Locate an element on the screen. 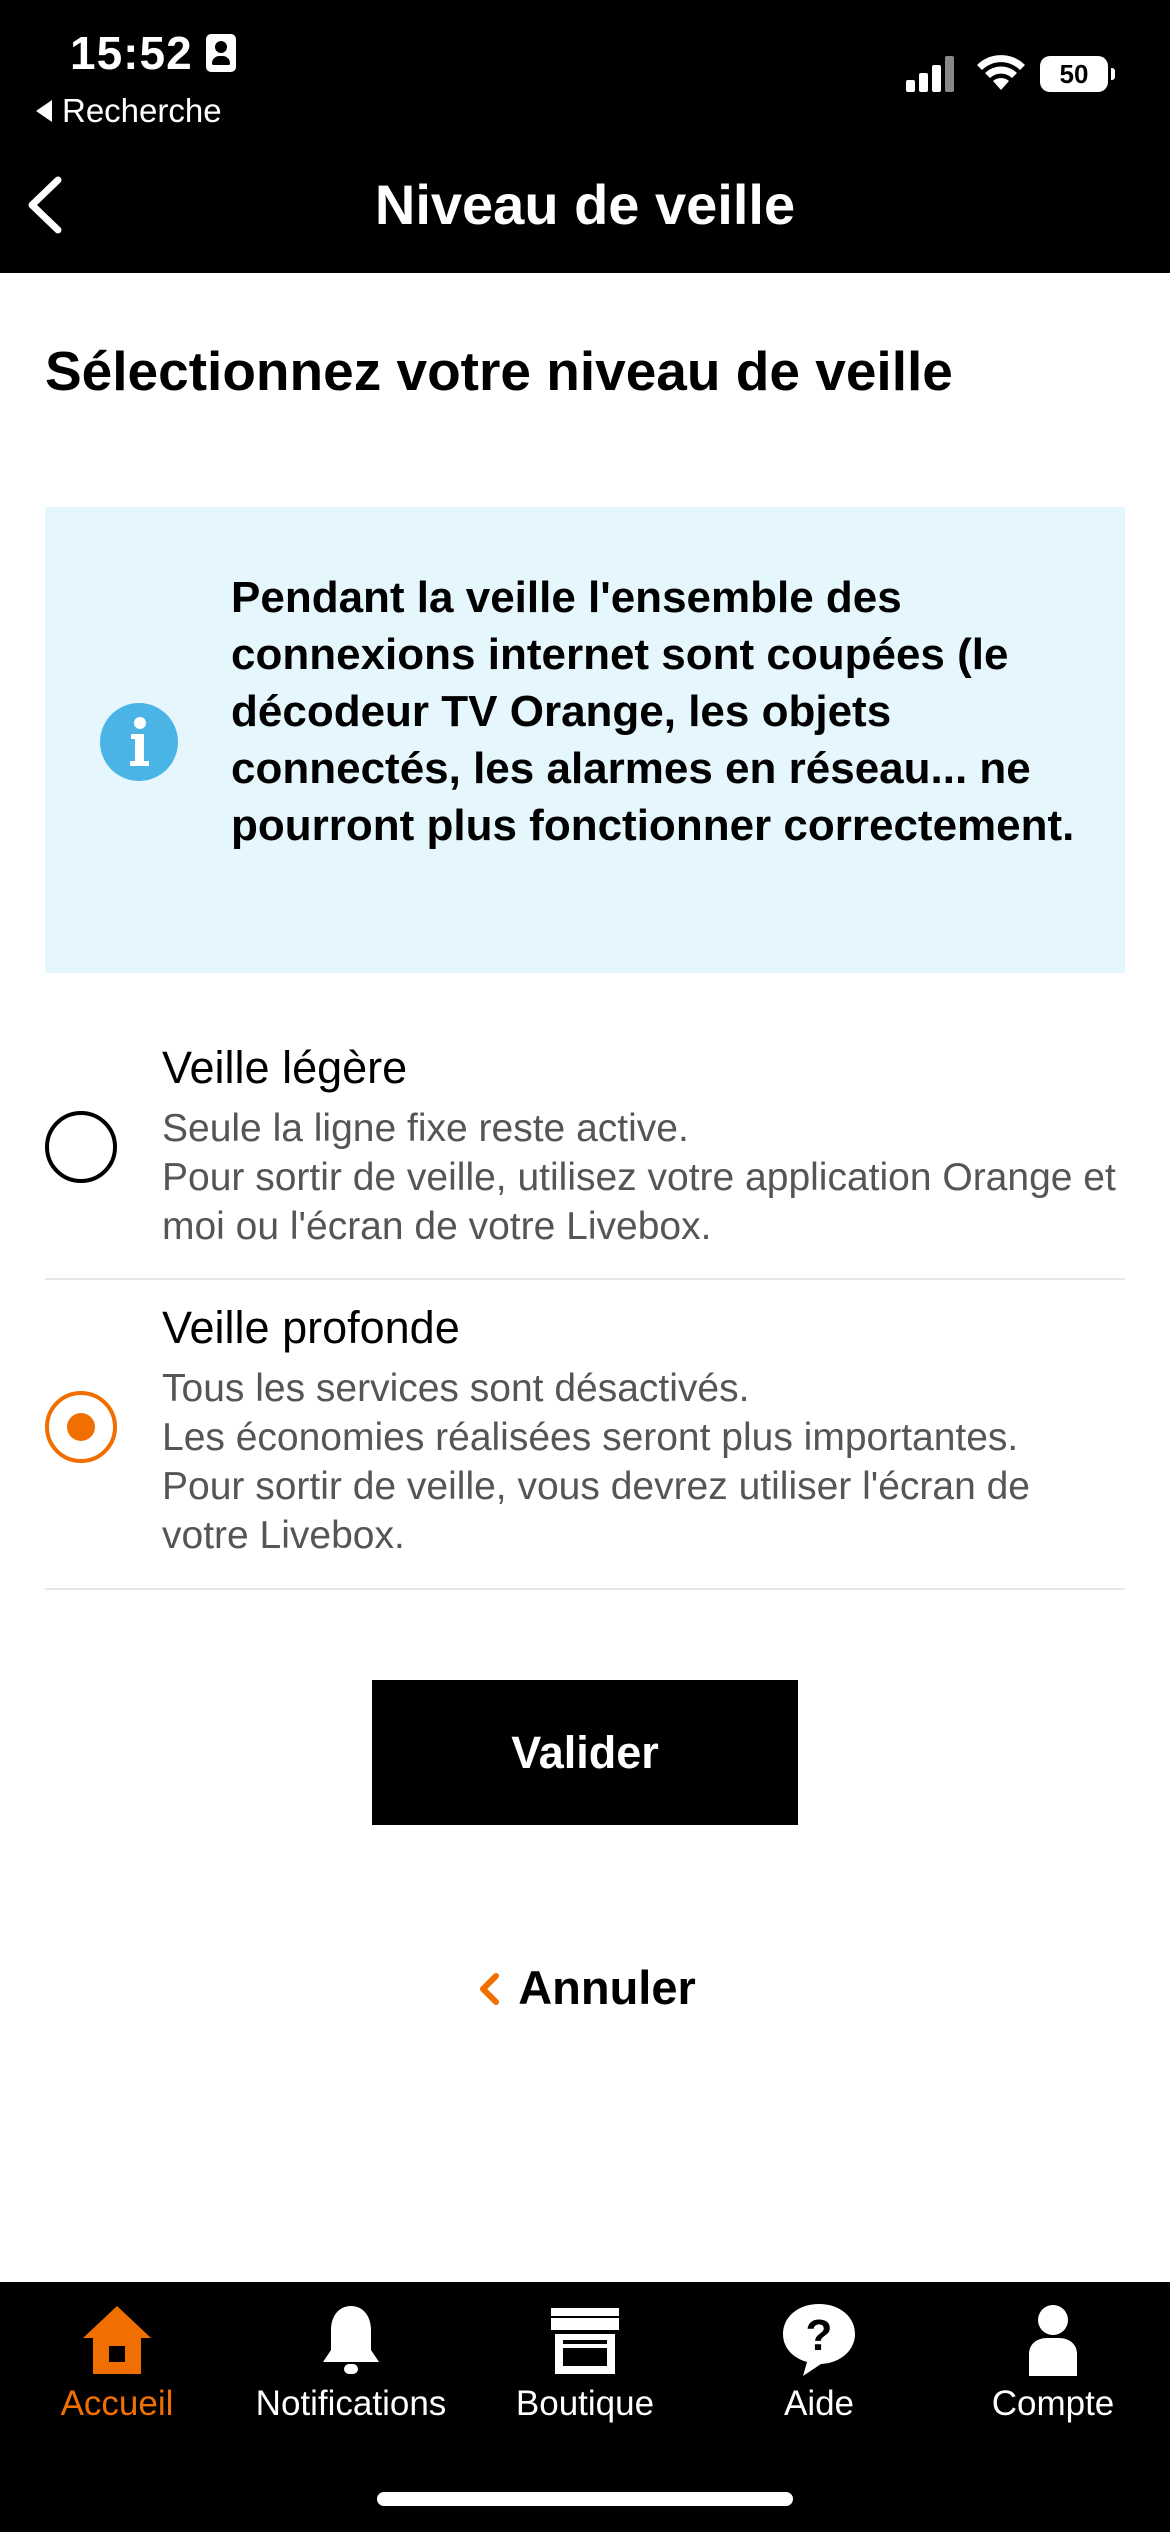 The image size is (1170, 2532). contact-card-icon is located at coordinates (221, 53).